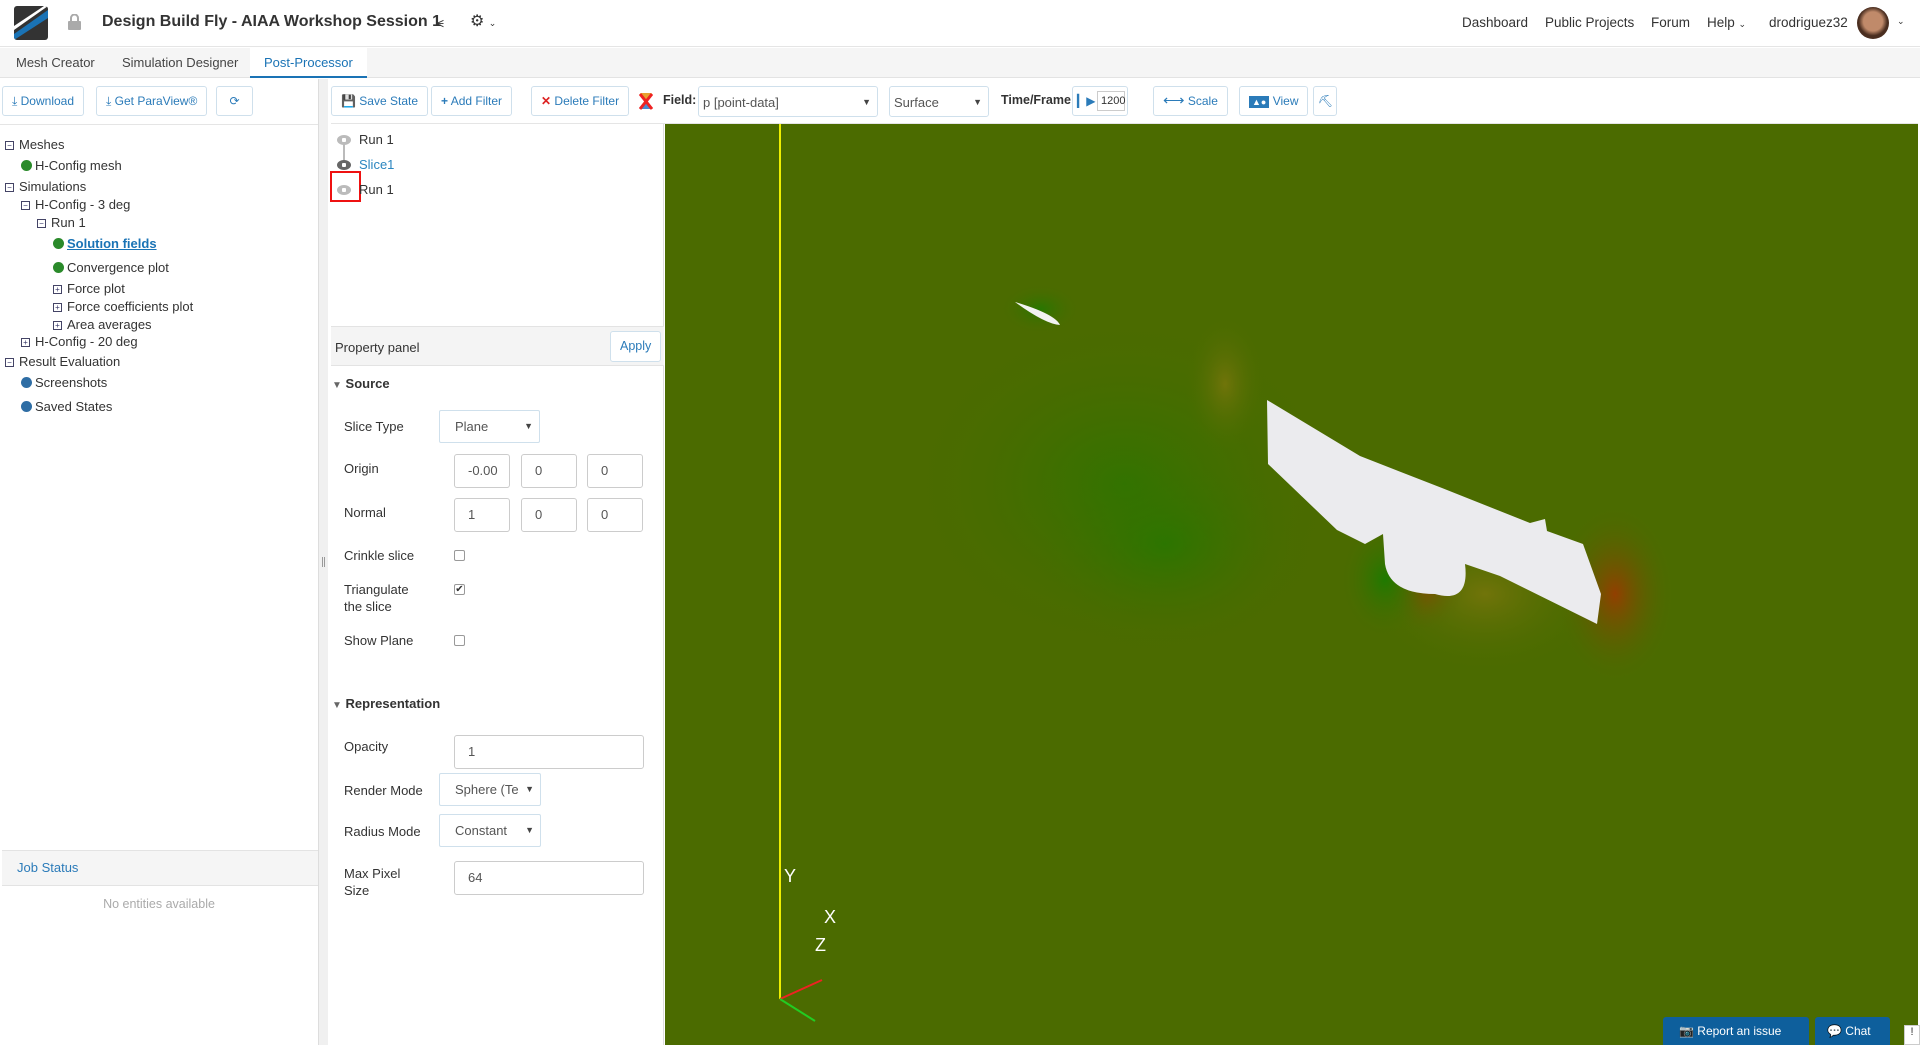 The width and height of the screenshot is (1920, 1045). What do you see at coordinates (376, 189) in the screenshot?
I see `pipeline-item-run1-b: Run 1` at bounding box center [376, 189].